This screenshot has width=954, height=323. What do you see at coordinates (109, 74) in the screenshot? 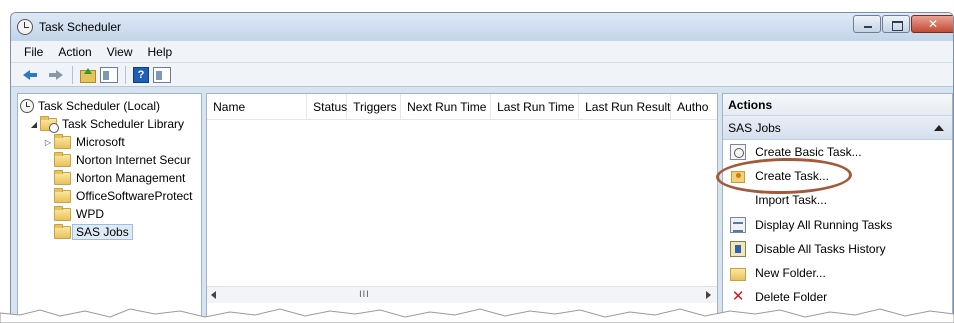
I see `show-hide-console-tree-icon` at bounding box center [109, 74].